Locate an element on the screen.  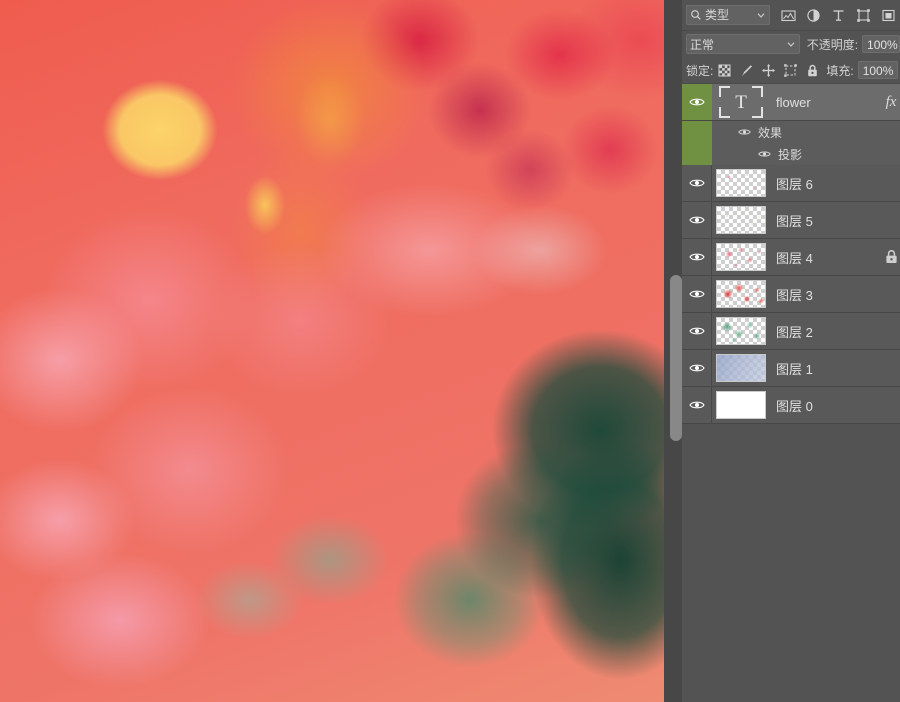
document-gutter is located at coordinates (673, 351).